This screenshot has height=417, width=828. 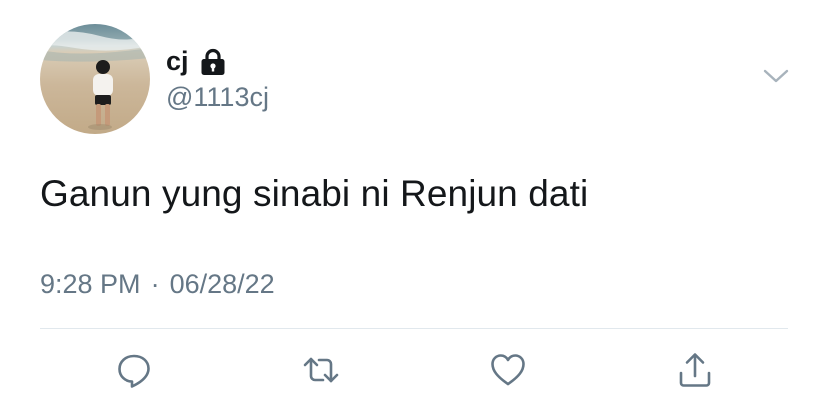 I want to click on tweet-timestamp: 9:28 PM · 06/28/22, so click(x=157, y=284).